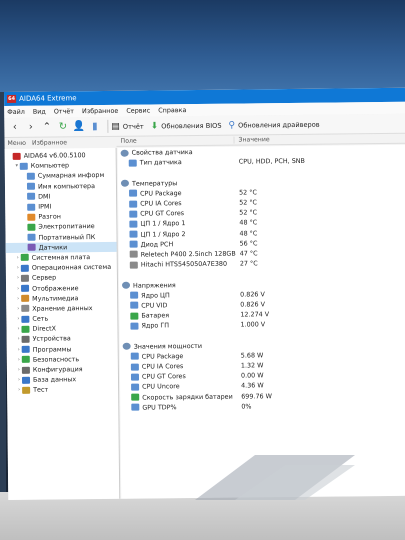 Image resolution: width=405 pixels, height=540 pixels. I want to click on sensor-field-label: Тип датчика, so click(160, 162).